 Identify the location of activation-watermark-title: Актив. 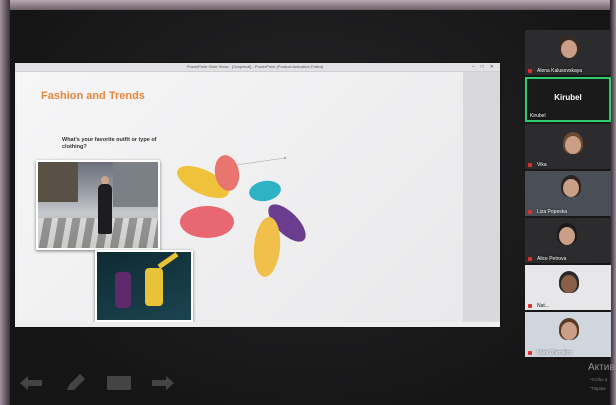
(601, 367).